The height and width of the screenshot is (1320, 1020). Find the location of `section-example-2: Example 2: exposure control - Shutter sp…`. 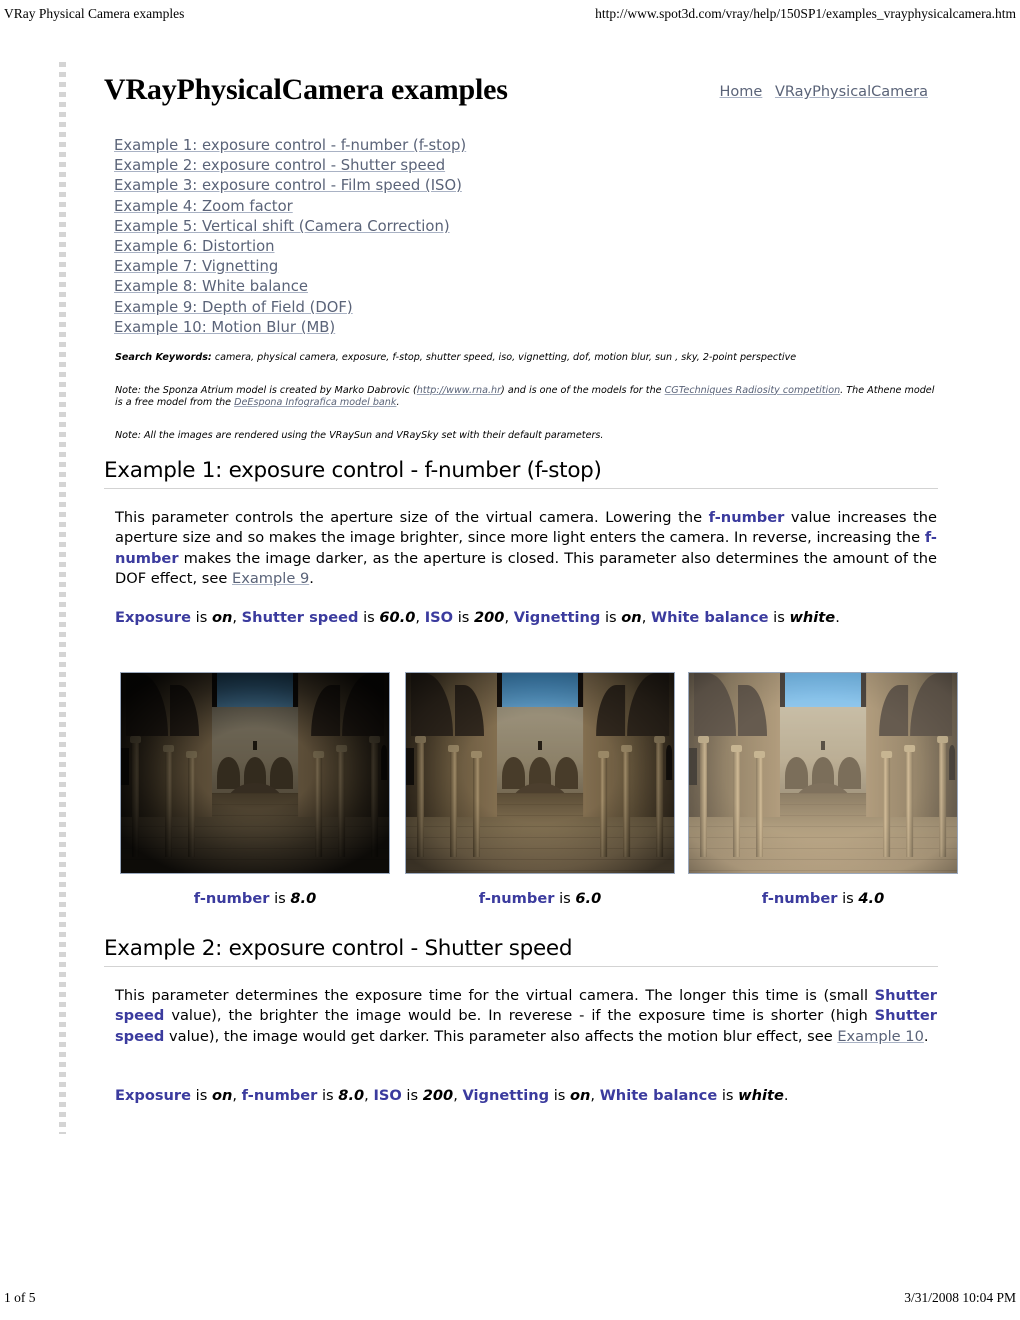

section-example-2: Example 2: exposure control - Shutter sp… is located at coordinates (510, 951).